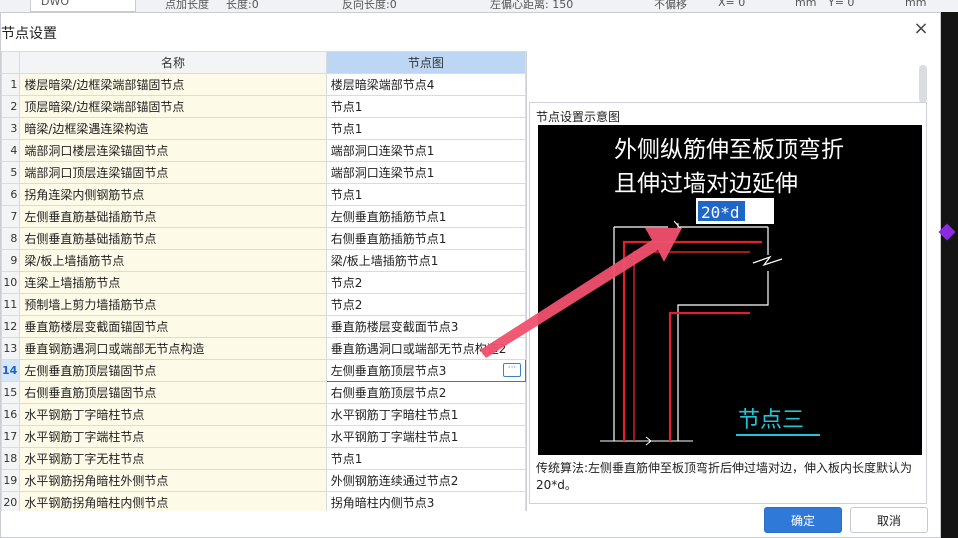 This screenshot has height=538, width=958. Describe the element at coordinates (578, 117) in the screenshot. I see `preview-title: 节点设置示意图` at that location.